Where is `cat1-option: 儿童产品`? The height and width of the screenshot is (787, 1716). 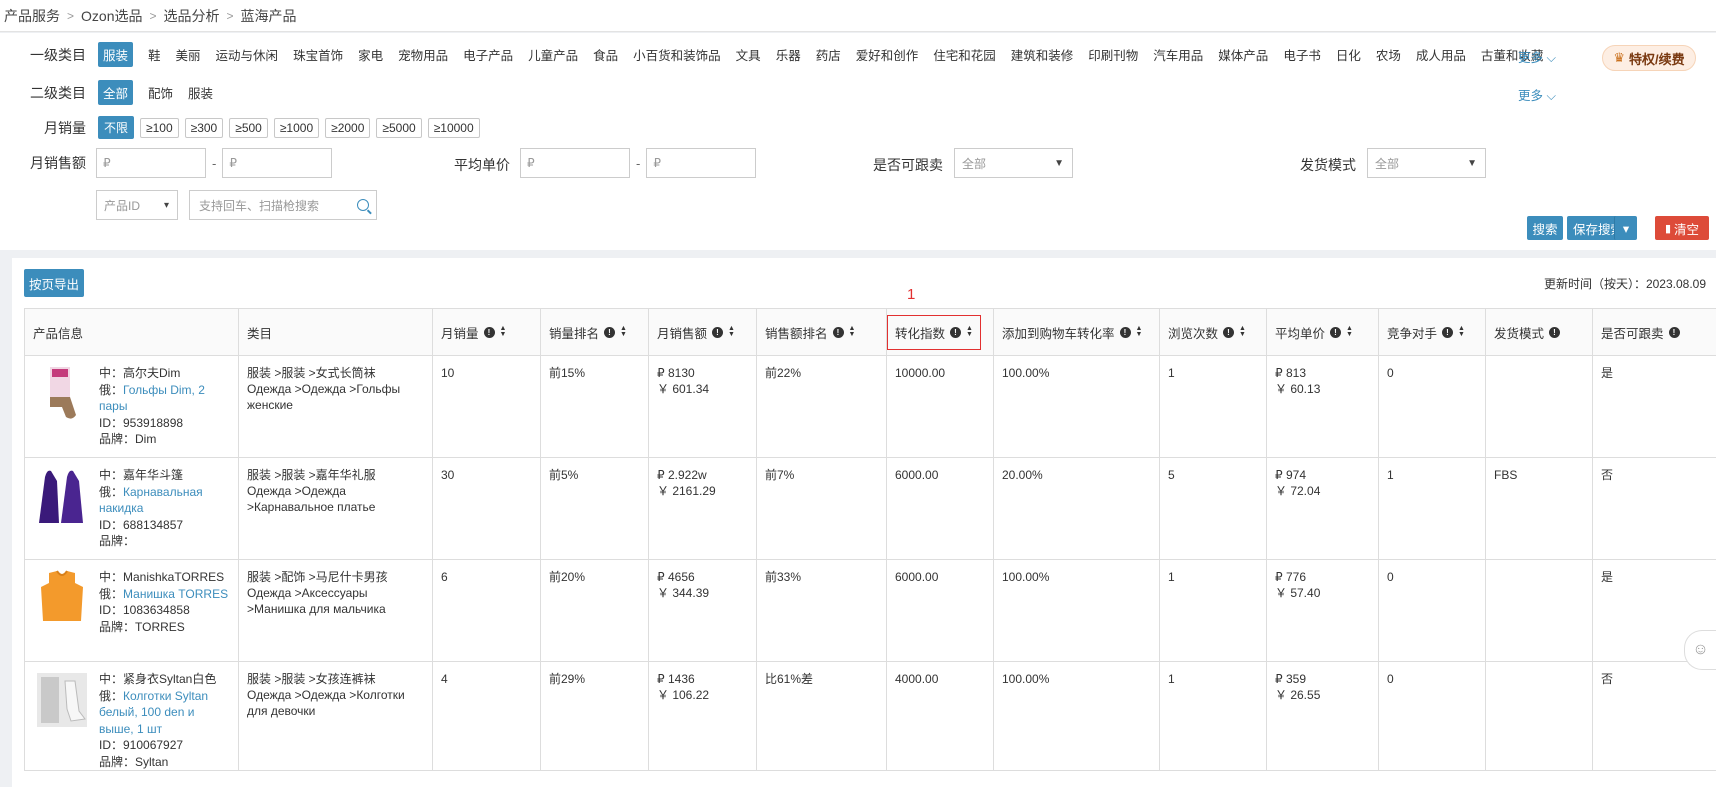 cat1-option: 儿童产品 is located at coordinates (553, 54).